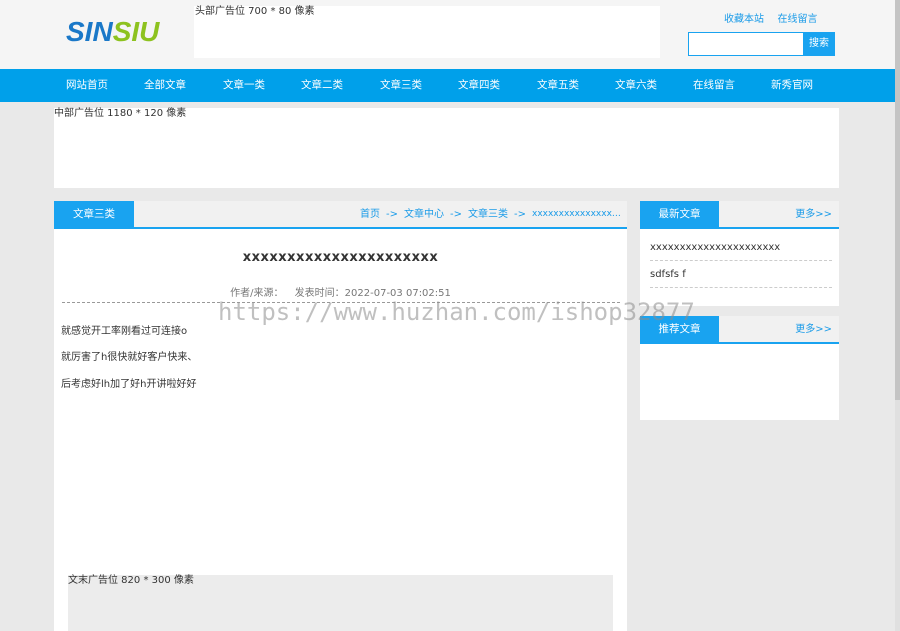 This screenshot has width=900, height=631. What do you see at coordinates (819, 44) in the screenshot?
I see `search-button: 搜索` at bounding box center [819, 44].